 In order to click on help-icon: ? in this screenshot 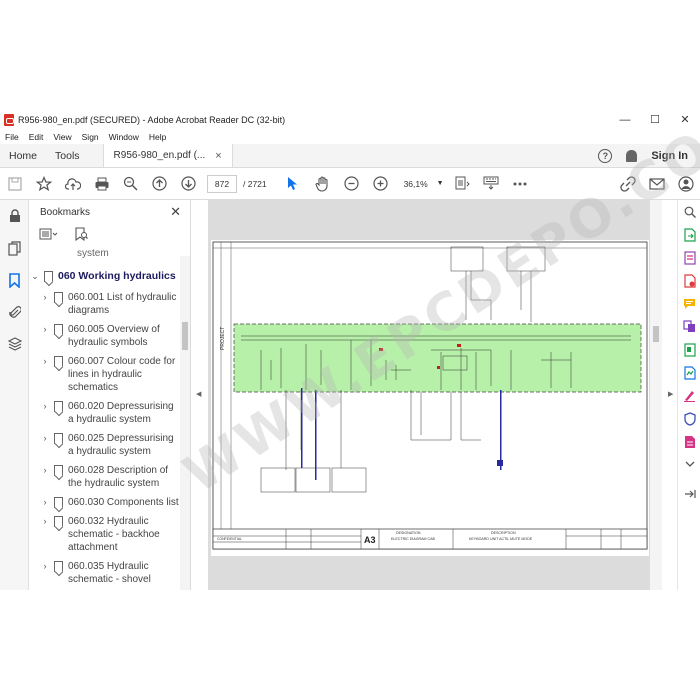, I will do `click(605, 155)`.